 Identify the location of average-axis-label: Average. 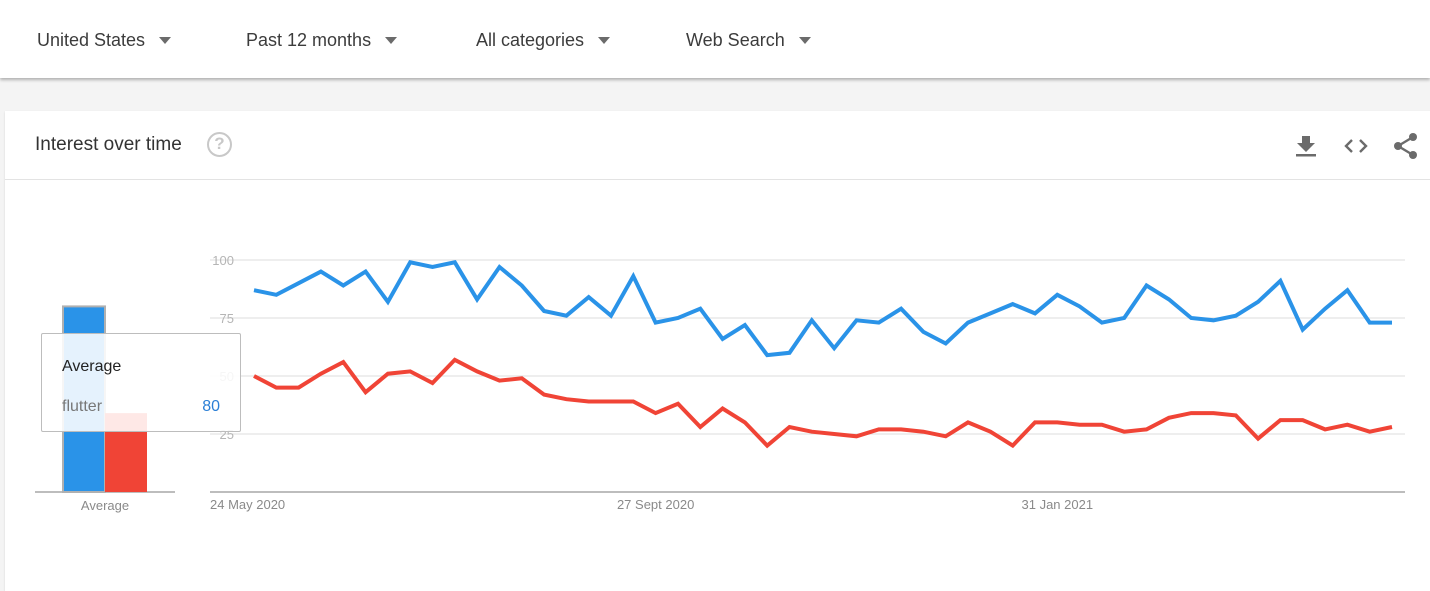
(105, 505).